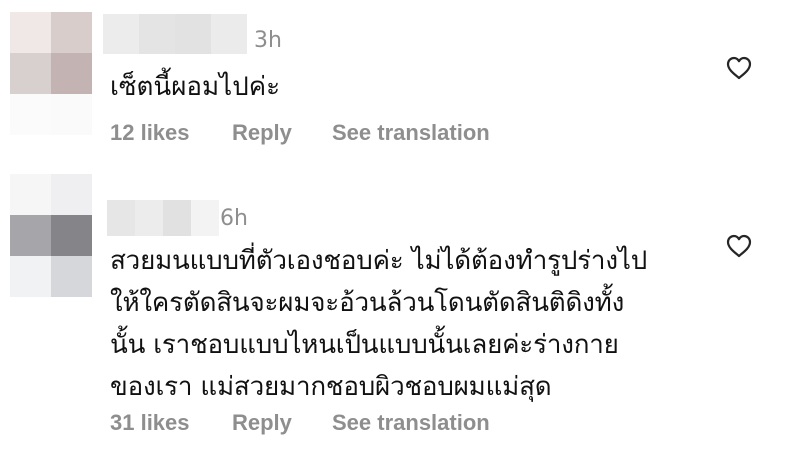 The height and width of the screenshot is (462, 800). I want to click on comment-actions: 12 likes Reply See translation, so click(300, 133).